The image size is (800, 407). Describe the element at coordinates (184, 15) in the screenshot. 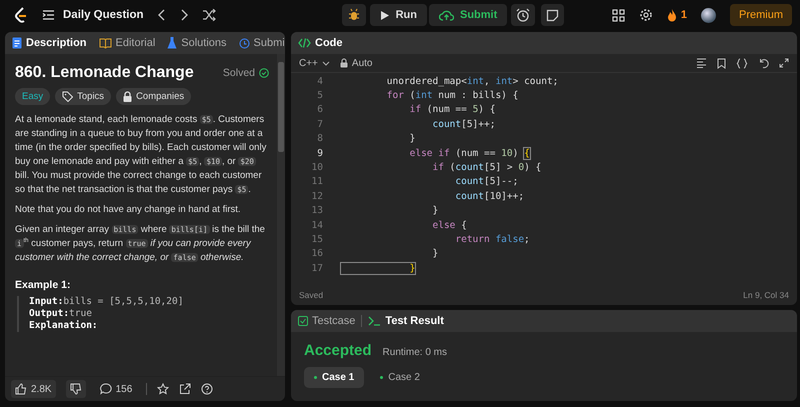

I see `next-icon` at that location.